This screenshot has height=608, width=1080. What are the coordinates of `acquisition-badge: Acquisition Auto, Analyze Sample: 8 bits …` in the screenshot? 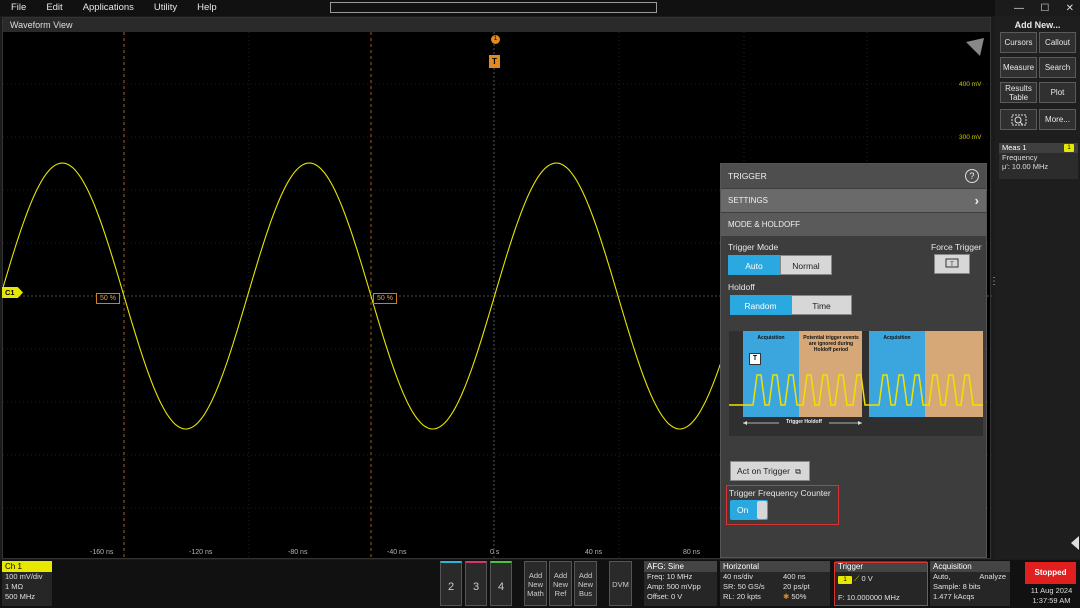 It's located at (970, 583).